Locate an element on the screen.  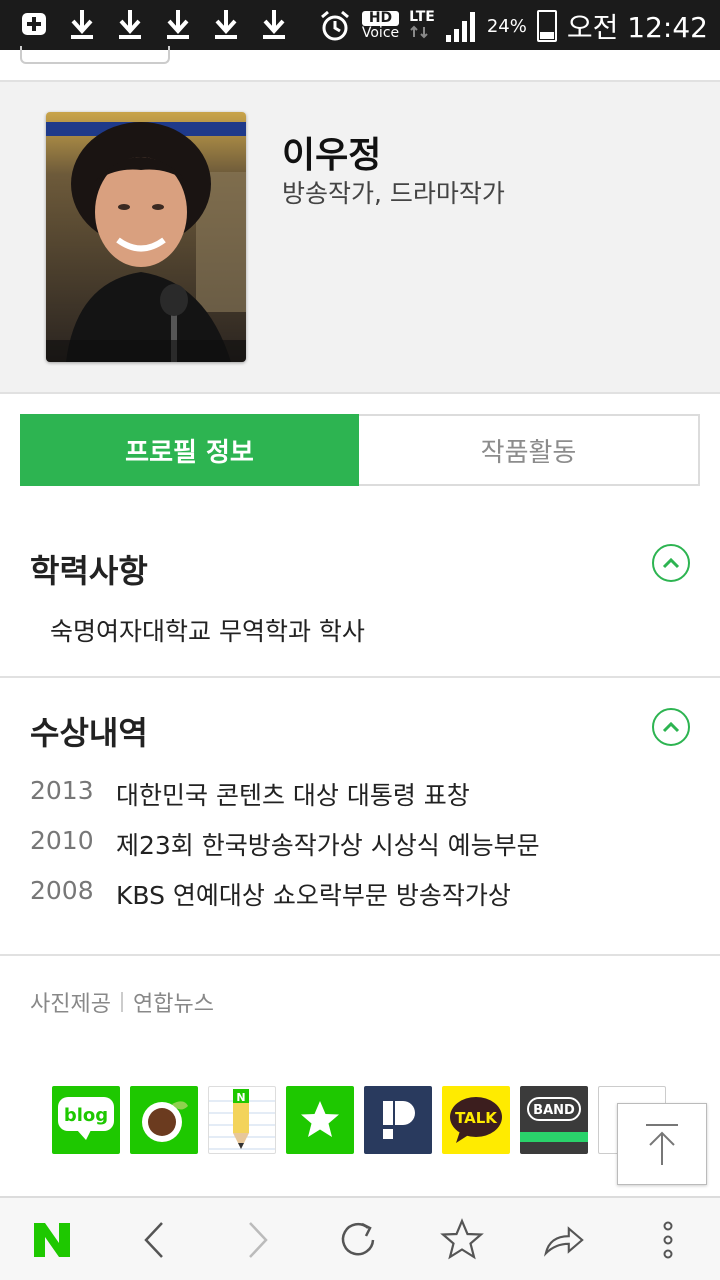
award-text: 제23회 한국방송작가상 시상식 예능부문 is located at coordinates (328, 845).